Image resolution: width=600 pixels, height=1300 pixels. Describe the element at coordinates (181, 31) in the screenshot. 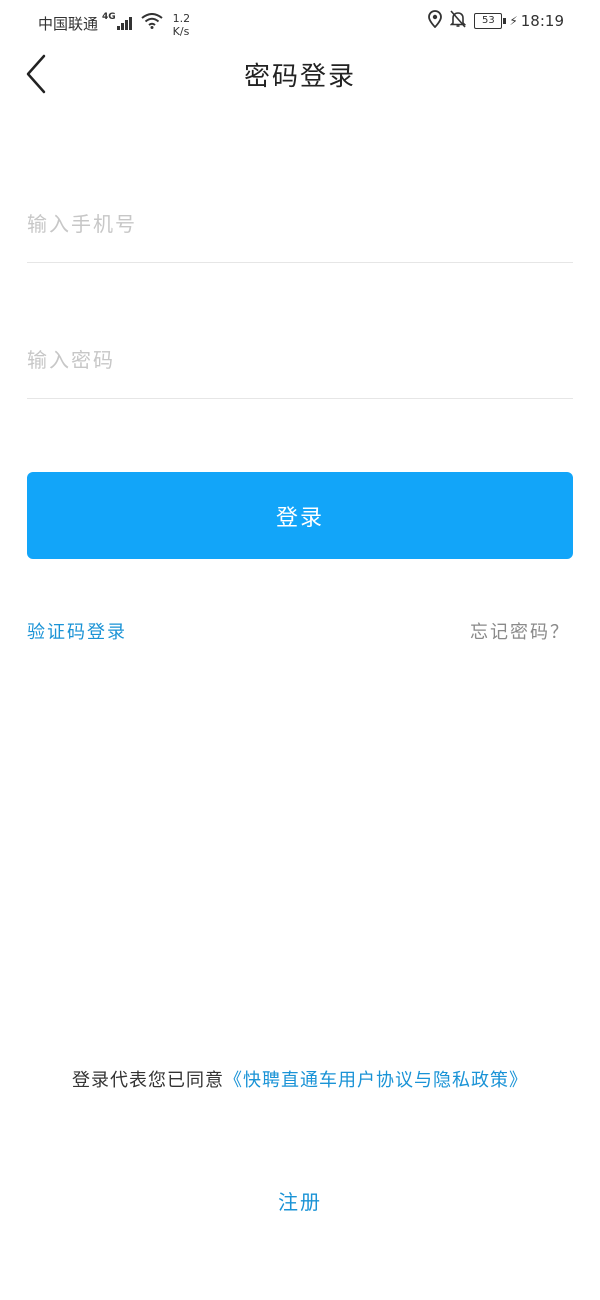

I see `speed-unit: K/s` at that location.